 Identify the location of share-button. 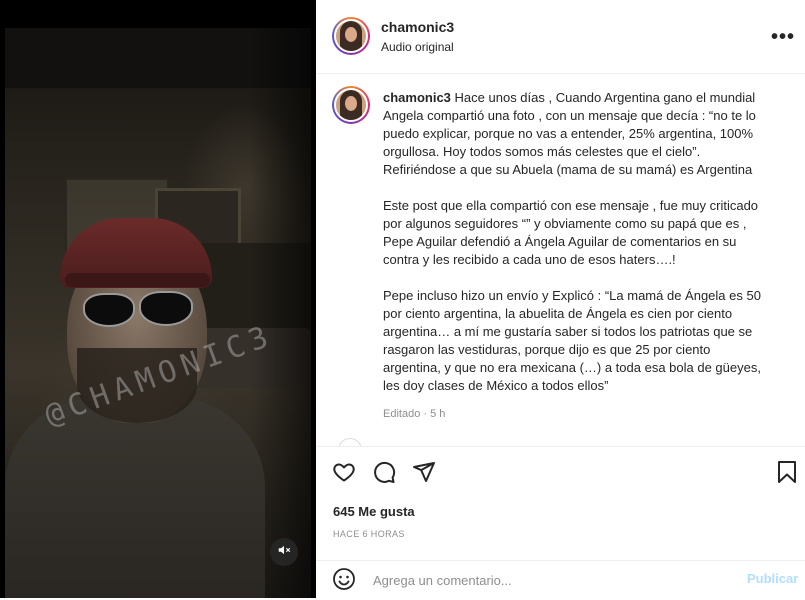
(424, 474).